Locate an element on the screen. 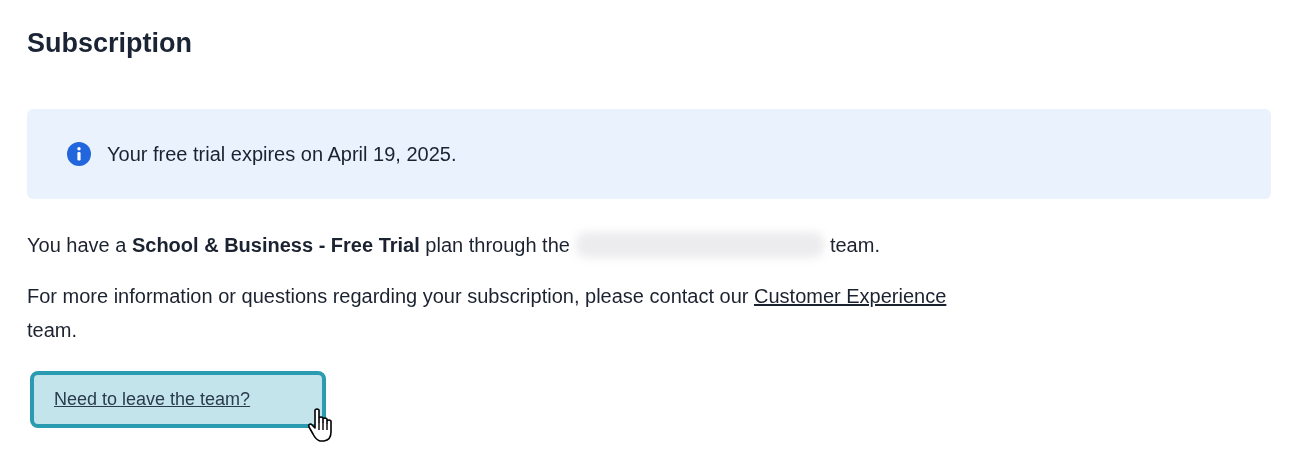  info-icon is located at coordinates (79, 154).